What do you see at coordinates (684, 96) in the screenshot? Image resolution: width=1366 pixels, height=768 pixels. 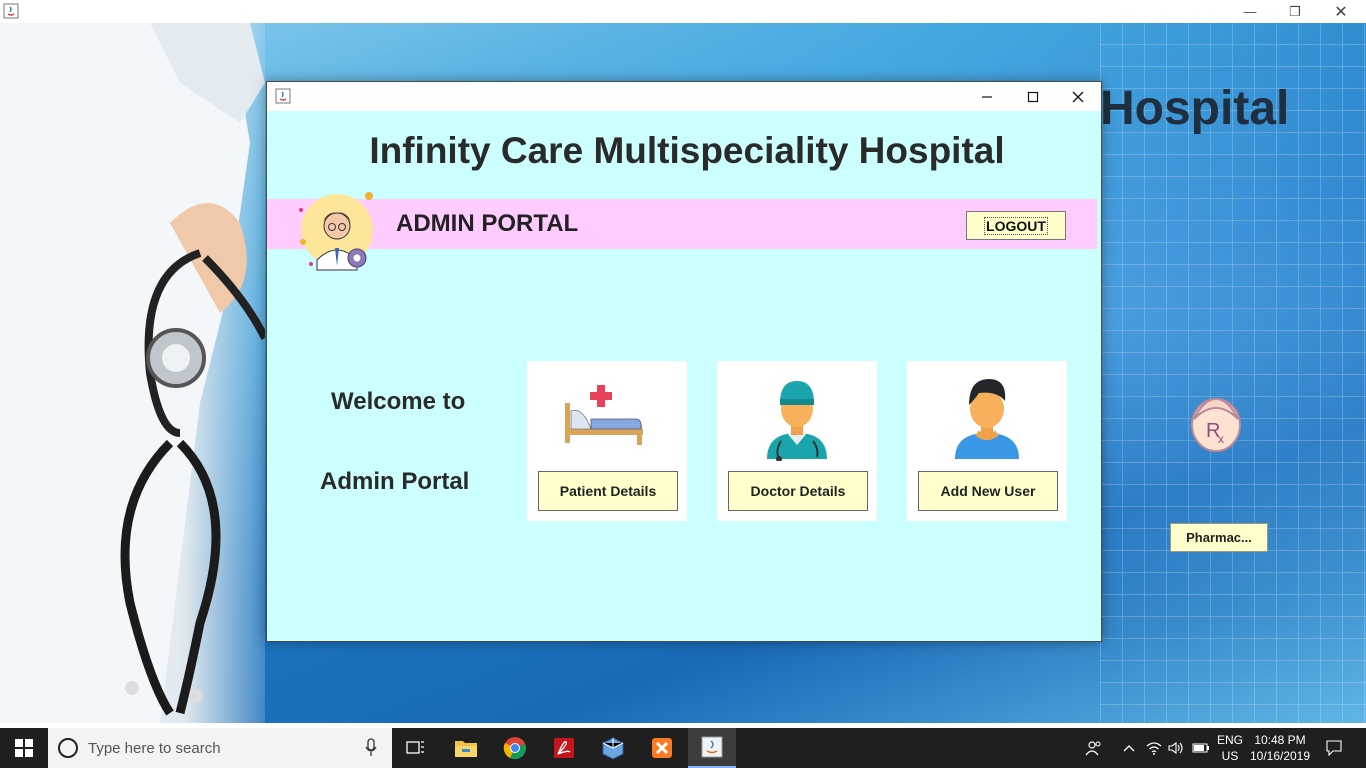 I see `window-titlebar` at bounding box center [684, 96].